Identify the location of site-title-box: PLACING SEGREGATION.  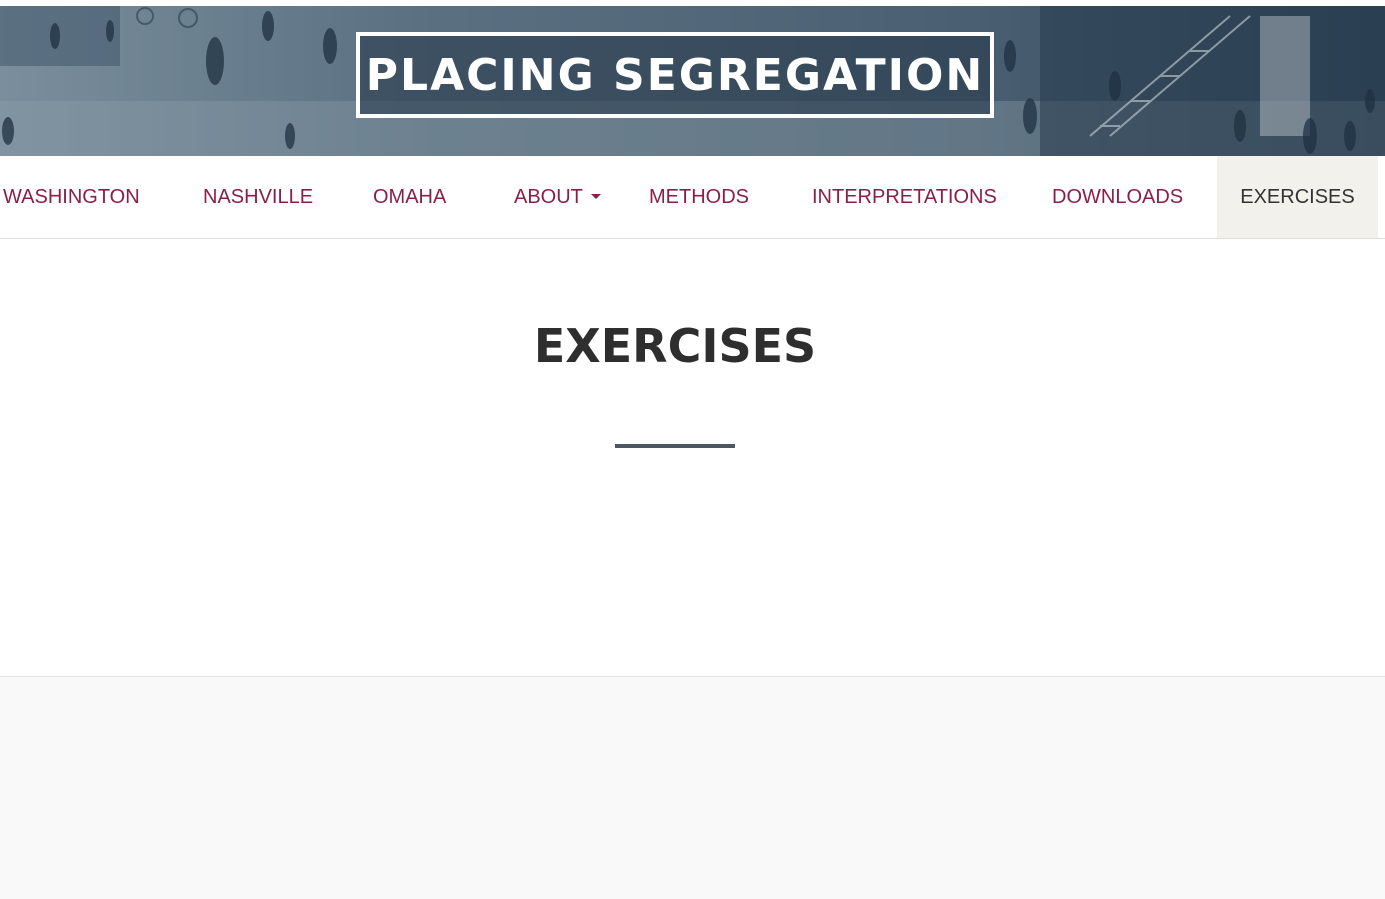
(675, 75).